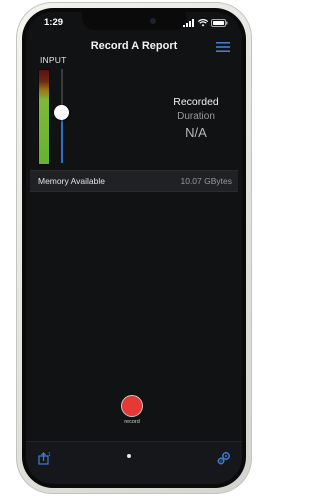  Describe the element at coordinates (134, 46) in the screenshot. I see `page-title: Record A Report` at that location.